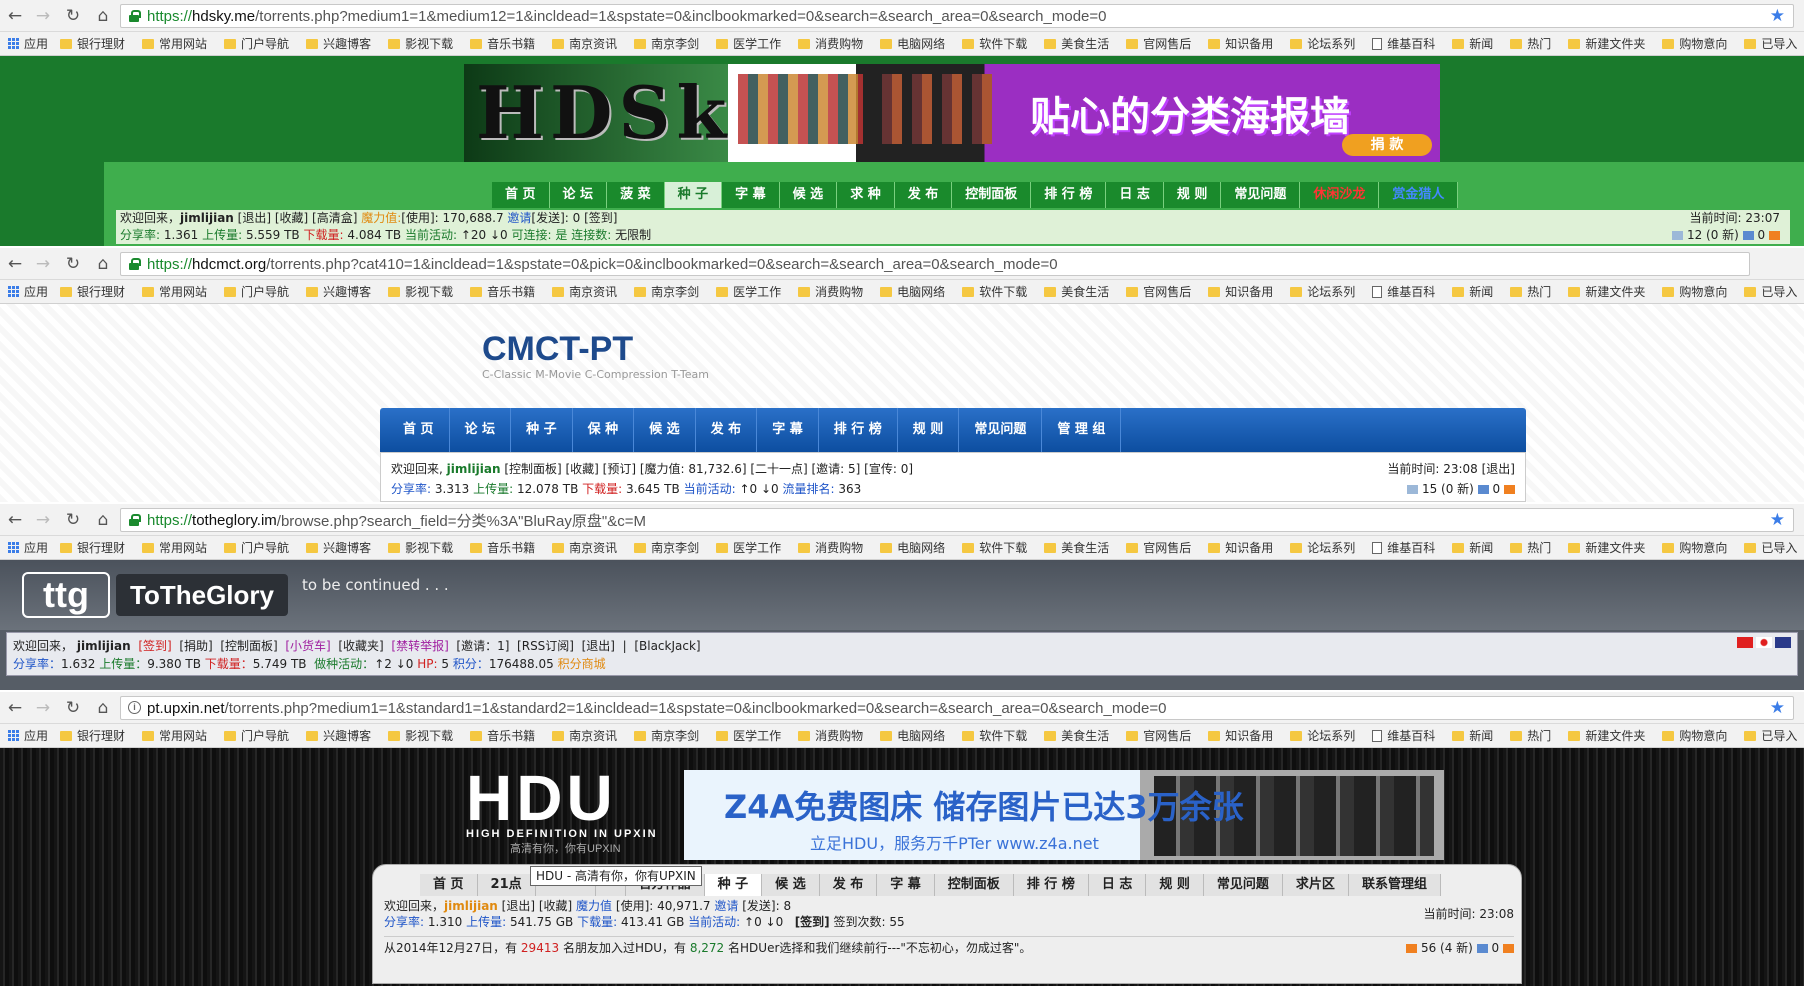  Describe the element at coordinates (1394, 885) in the screenshot. I see `menu-contact-staff: 联系管理组` at that location.